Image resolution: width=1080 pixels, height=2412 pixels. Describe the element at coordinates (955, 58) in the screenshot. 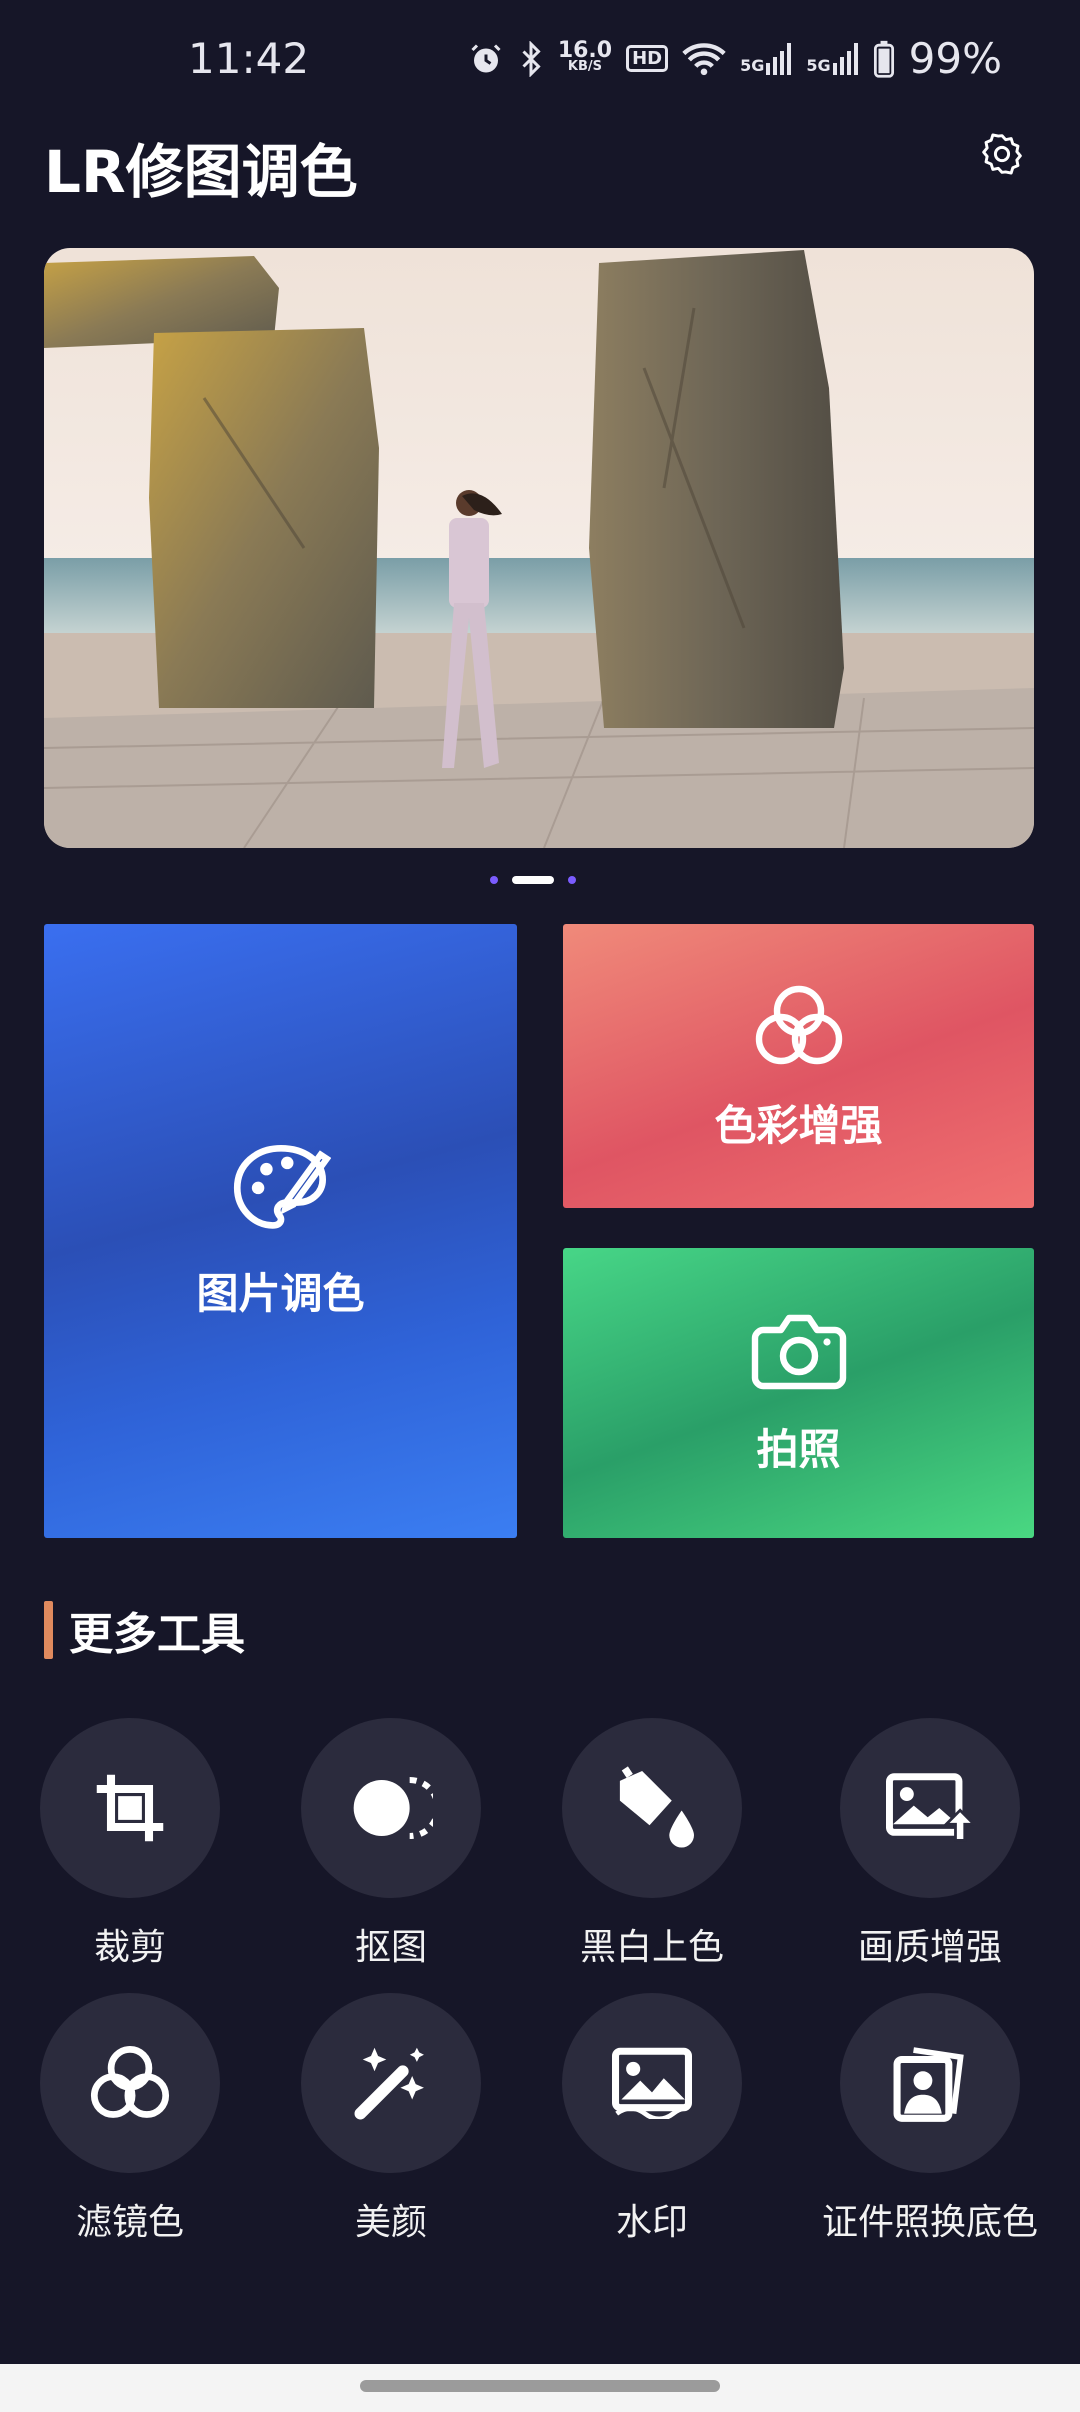

I see `battery-percent: 99%` at that location.